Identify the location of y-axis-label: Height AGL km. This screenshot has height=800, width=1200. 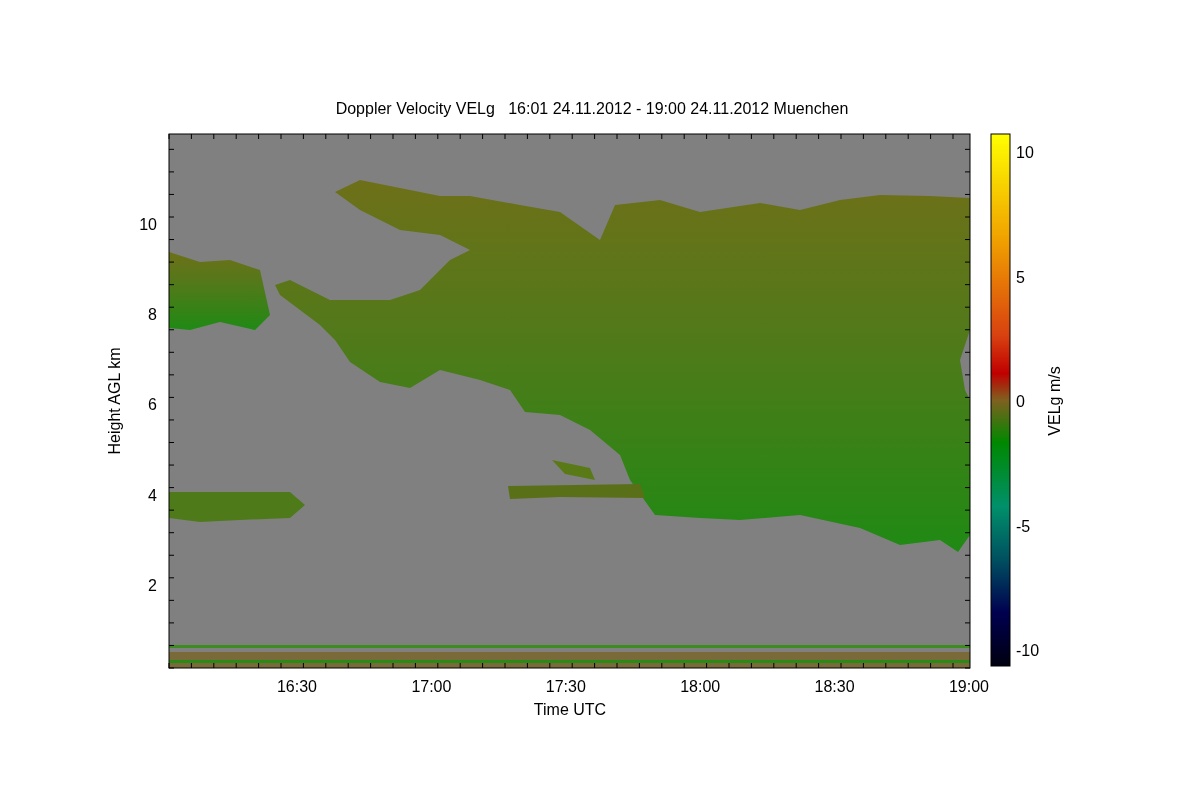
(114, 401).